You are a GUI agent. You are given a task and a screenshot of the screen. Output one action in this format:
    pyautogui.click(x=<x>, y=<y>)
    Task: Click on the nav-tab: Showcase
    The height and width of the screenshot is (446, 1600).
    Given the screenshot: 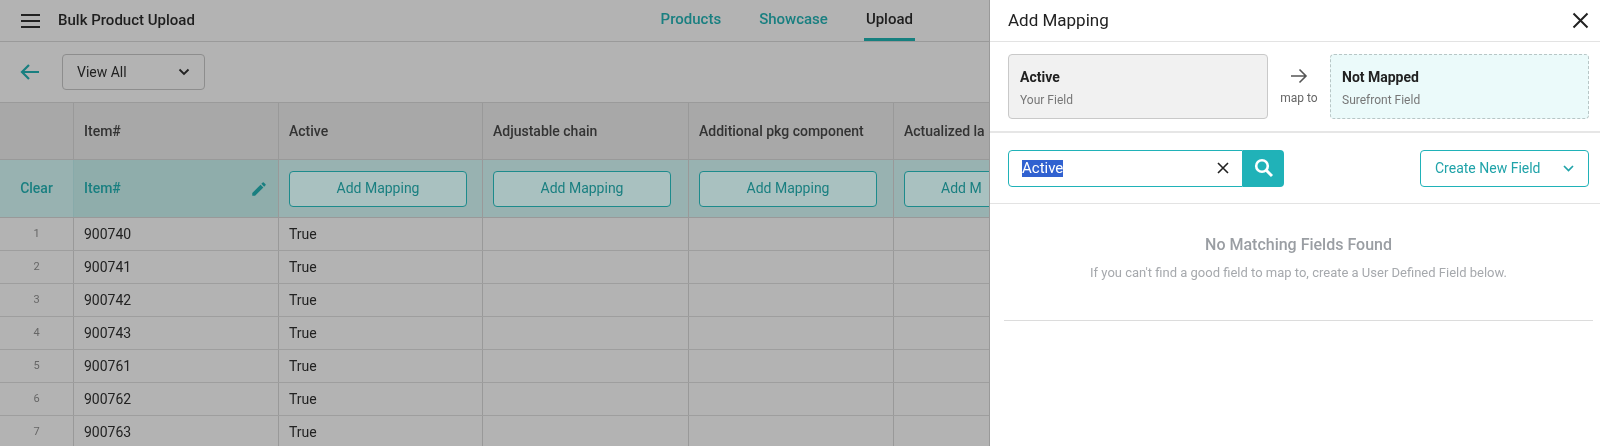 What is the action you would take?
    pyautogui.click(x=793, y=20)
    